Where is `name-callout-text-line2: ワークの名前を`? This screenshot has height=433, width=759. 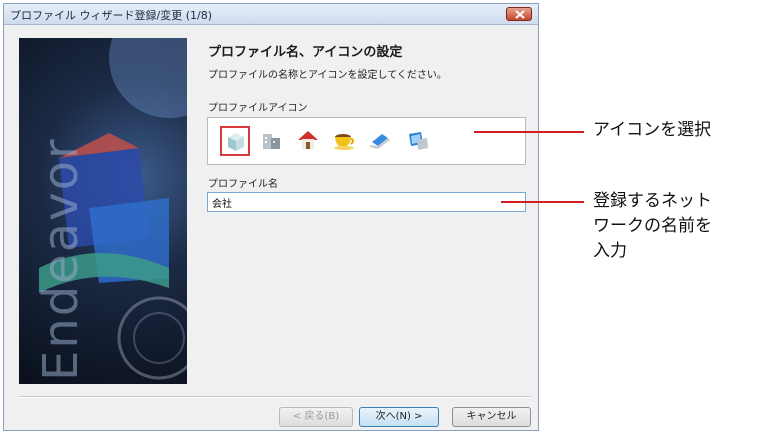
name-callout-text-line2: ワークの名前を is located at coordinates (652, 226).